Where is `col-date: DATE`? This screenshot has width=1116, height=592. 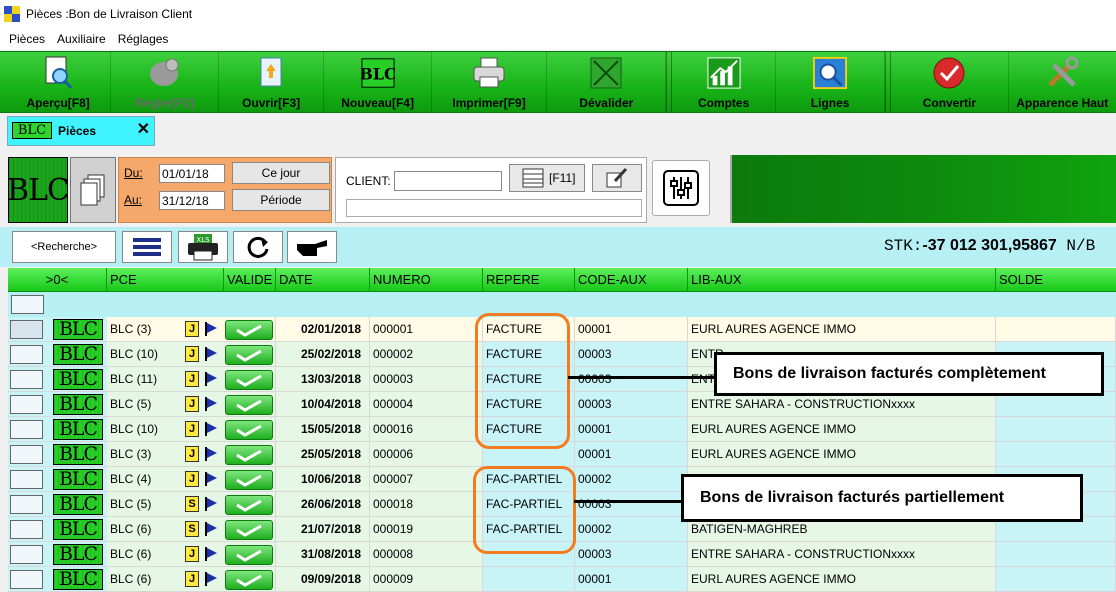 col-date: DATE is located at coordinates (323, 280).